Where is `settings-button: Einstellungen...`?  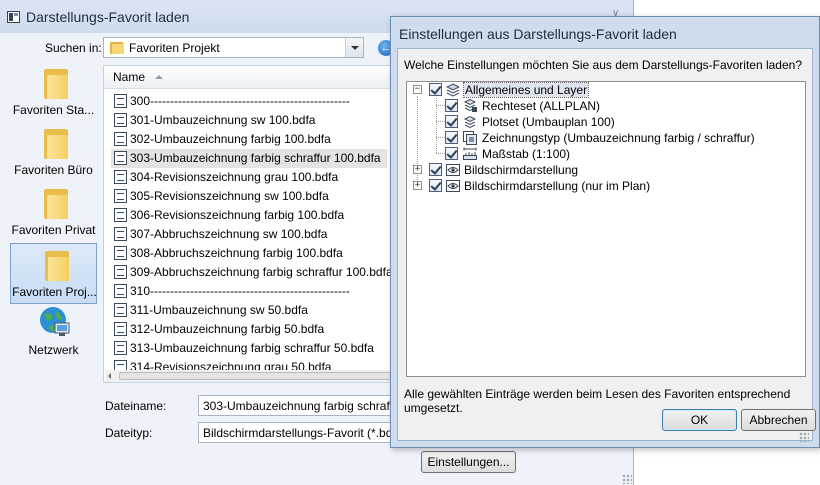
settings-button: Einstellungen... is located at coordinates (468, 462).